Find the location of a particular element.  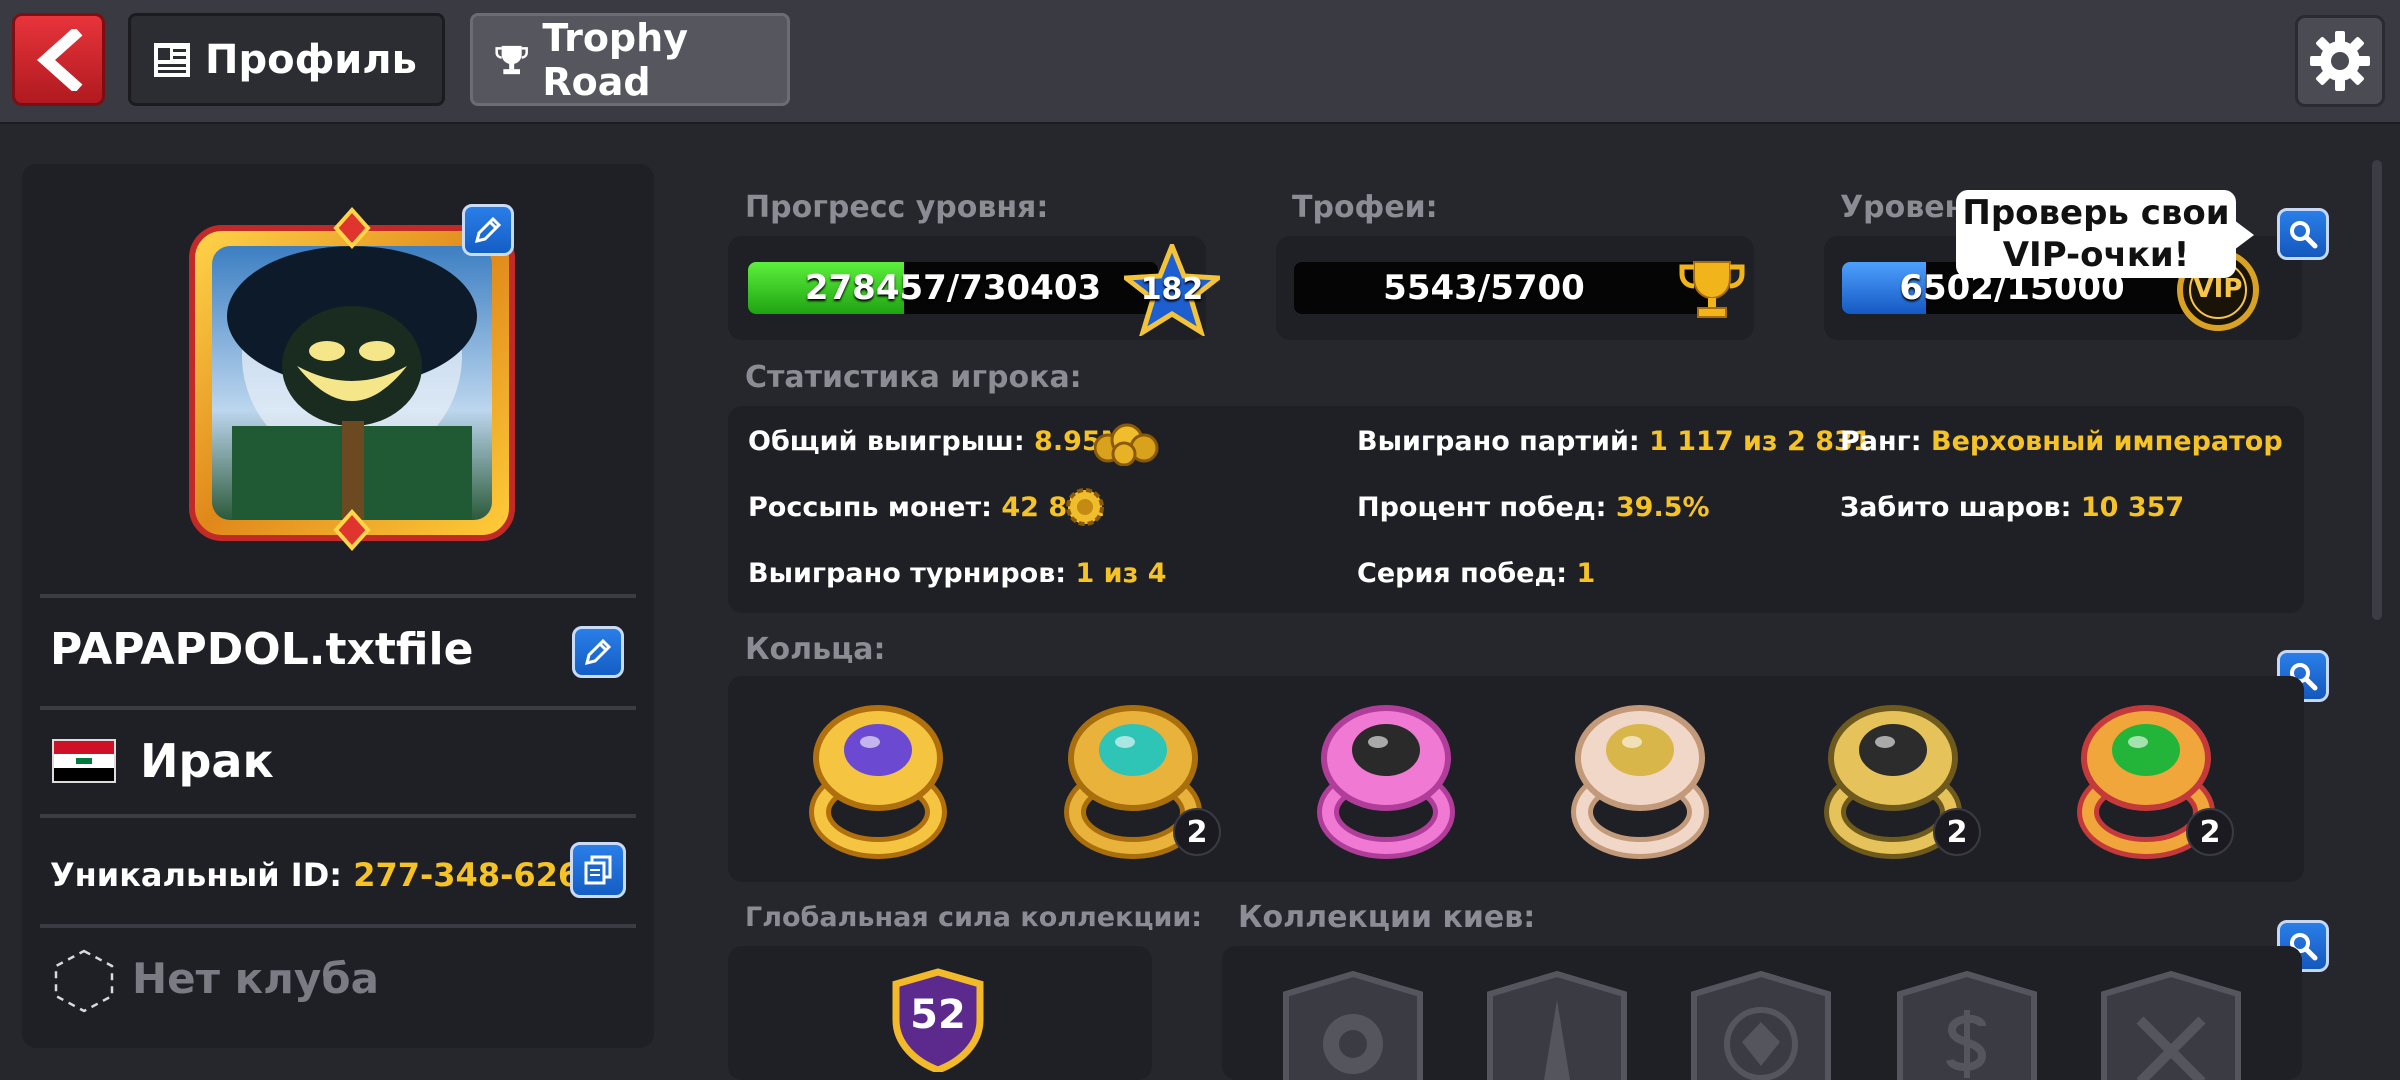

player-stats-label: Статистика игрока: is located at coordinates (913, 377).